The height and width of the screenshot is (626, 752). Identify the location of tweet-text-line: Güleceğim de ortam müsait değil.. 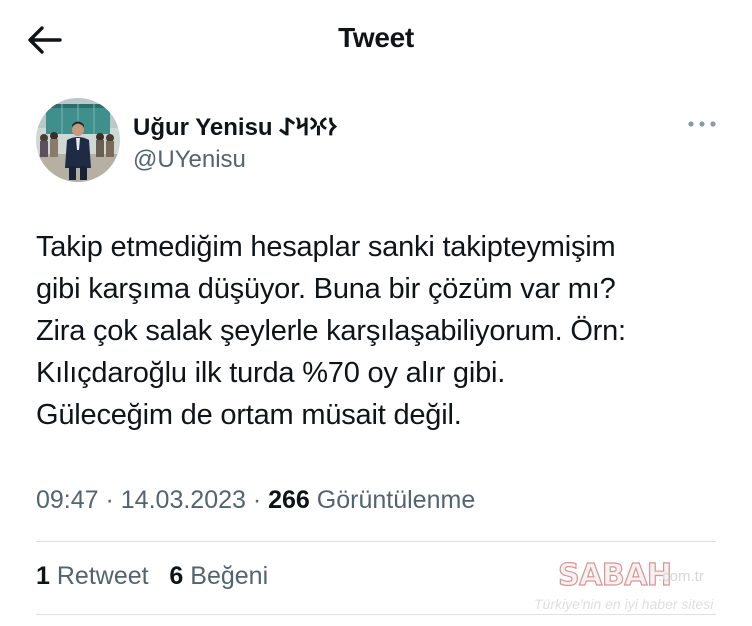
(249, 415).